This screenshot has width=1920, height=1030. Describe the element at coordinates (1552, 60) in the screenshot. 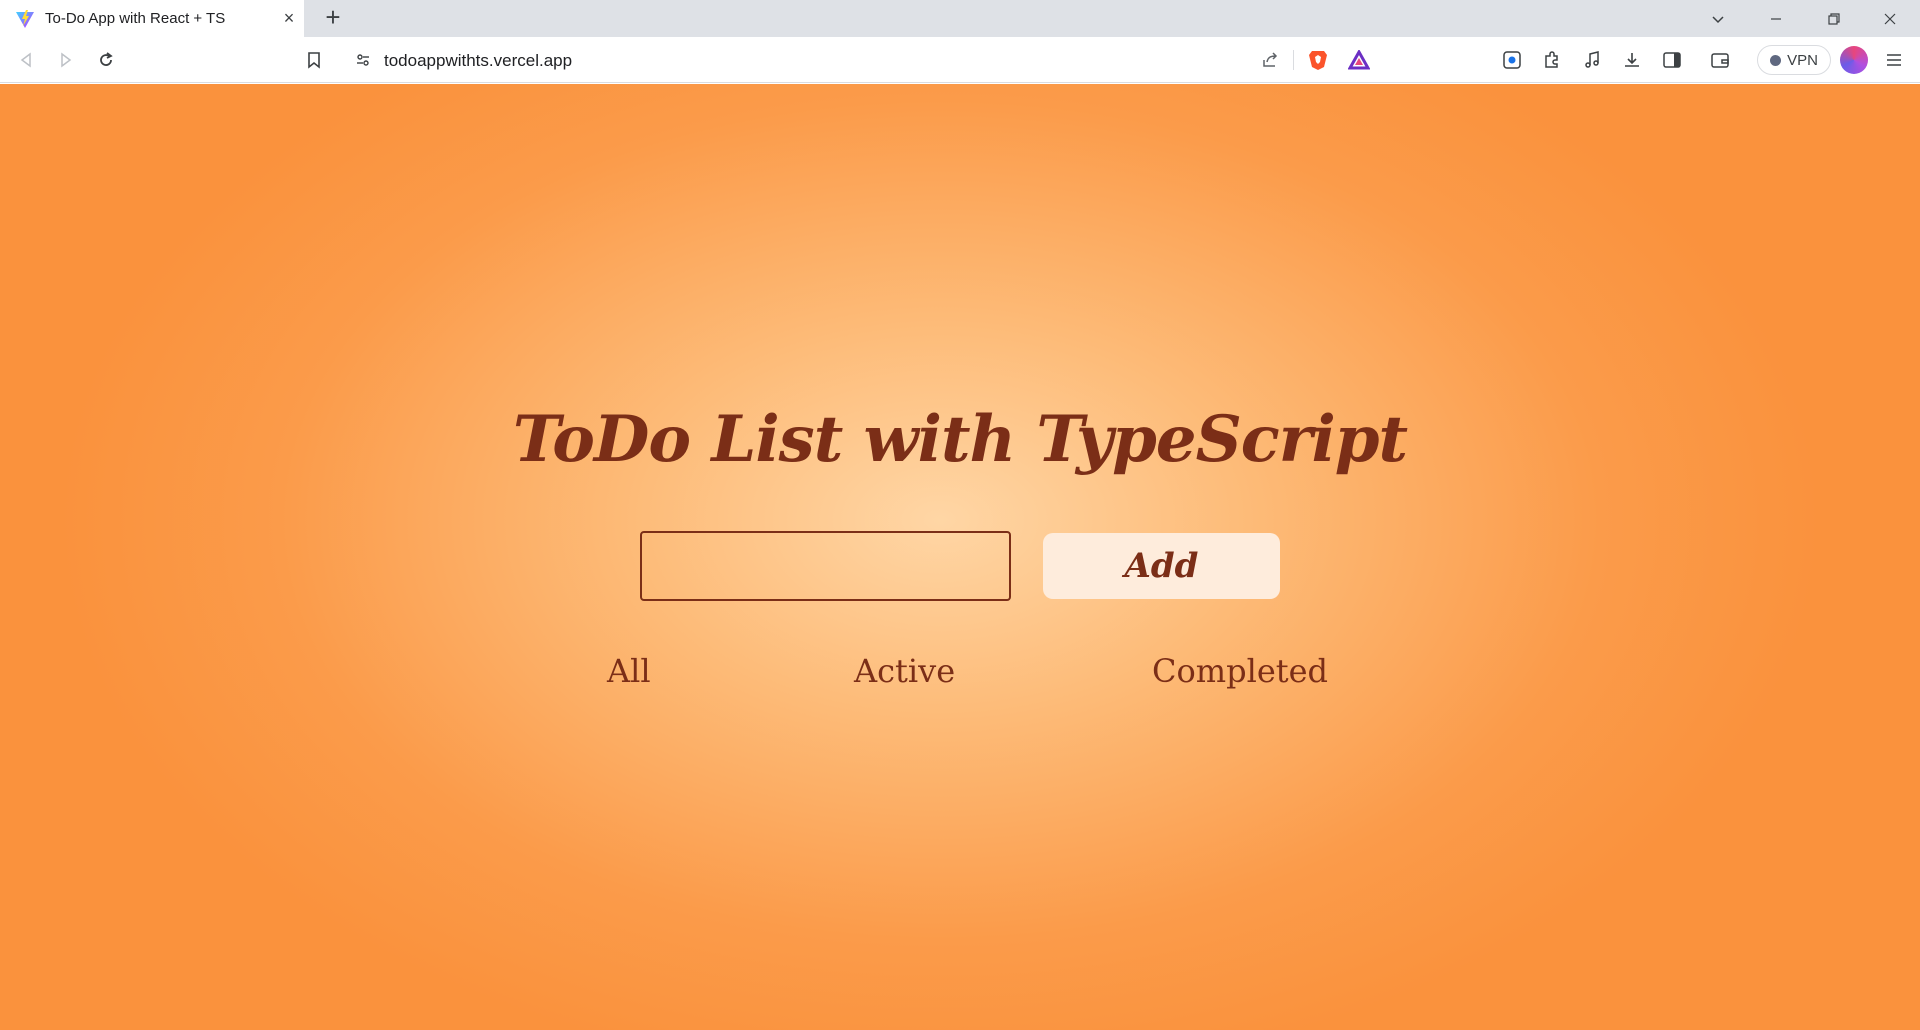

I see `extensions-icon` at that location.